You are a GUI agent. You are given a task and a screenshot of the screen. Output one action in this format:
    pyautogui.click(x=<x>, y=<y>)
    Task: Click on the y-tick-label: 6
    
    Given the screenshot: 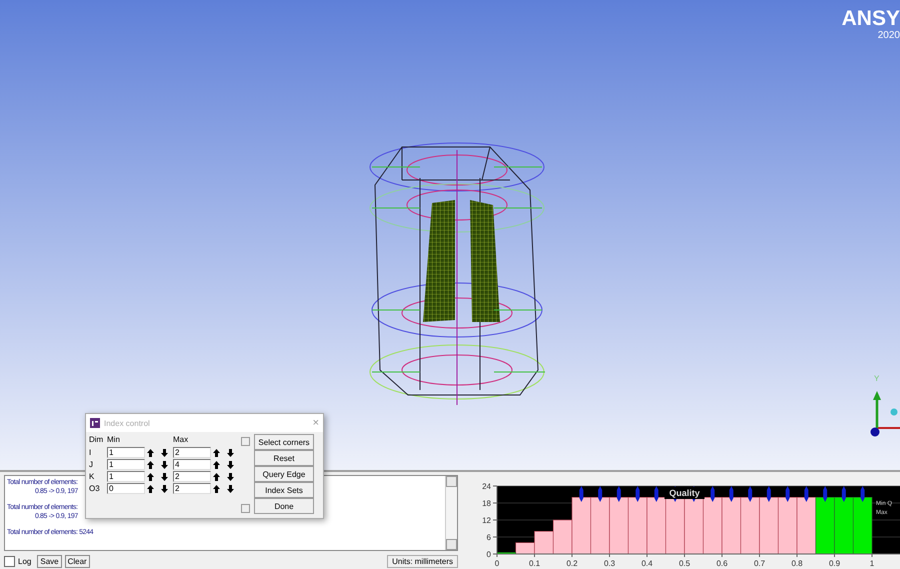 What is the action you would take?
    pyautogui.click(x=488, y=537)
    